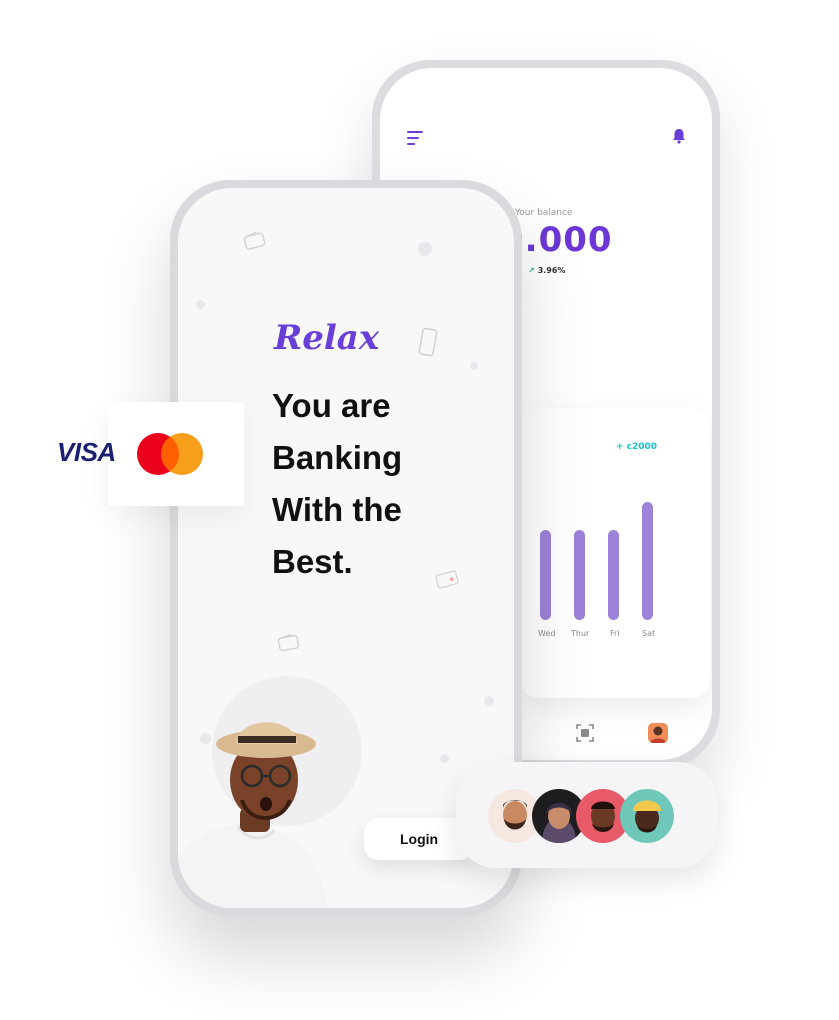 The height and width of the screenshot is (1020, 839). What do you see at coordinates (658, 733) in the screenshot?
I see `profile-icon` at bounding box center [658, 733].